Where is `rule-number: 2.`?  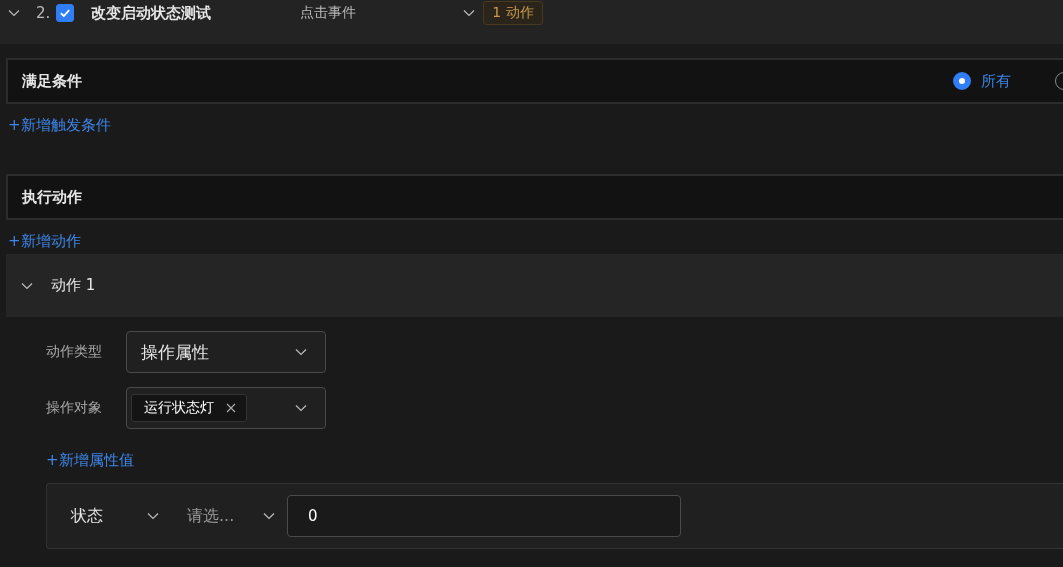 rule-number: 2. is located at coordinates (43, 13).